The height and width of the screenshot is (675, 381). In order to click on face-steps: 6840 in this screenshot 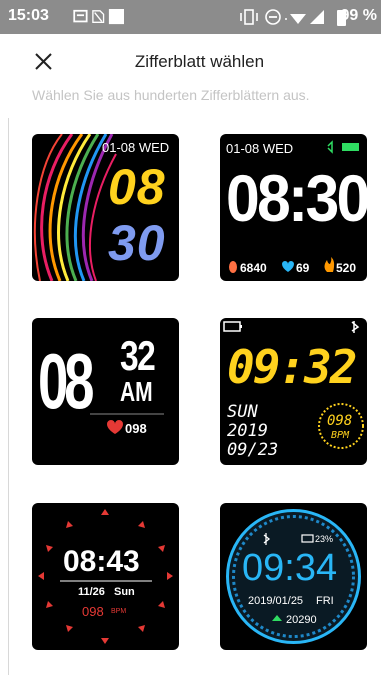, I will do `click(253, 268)`.